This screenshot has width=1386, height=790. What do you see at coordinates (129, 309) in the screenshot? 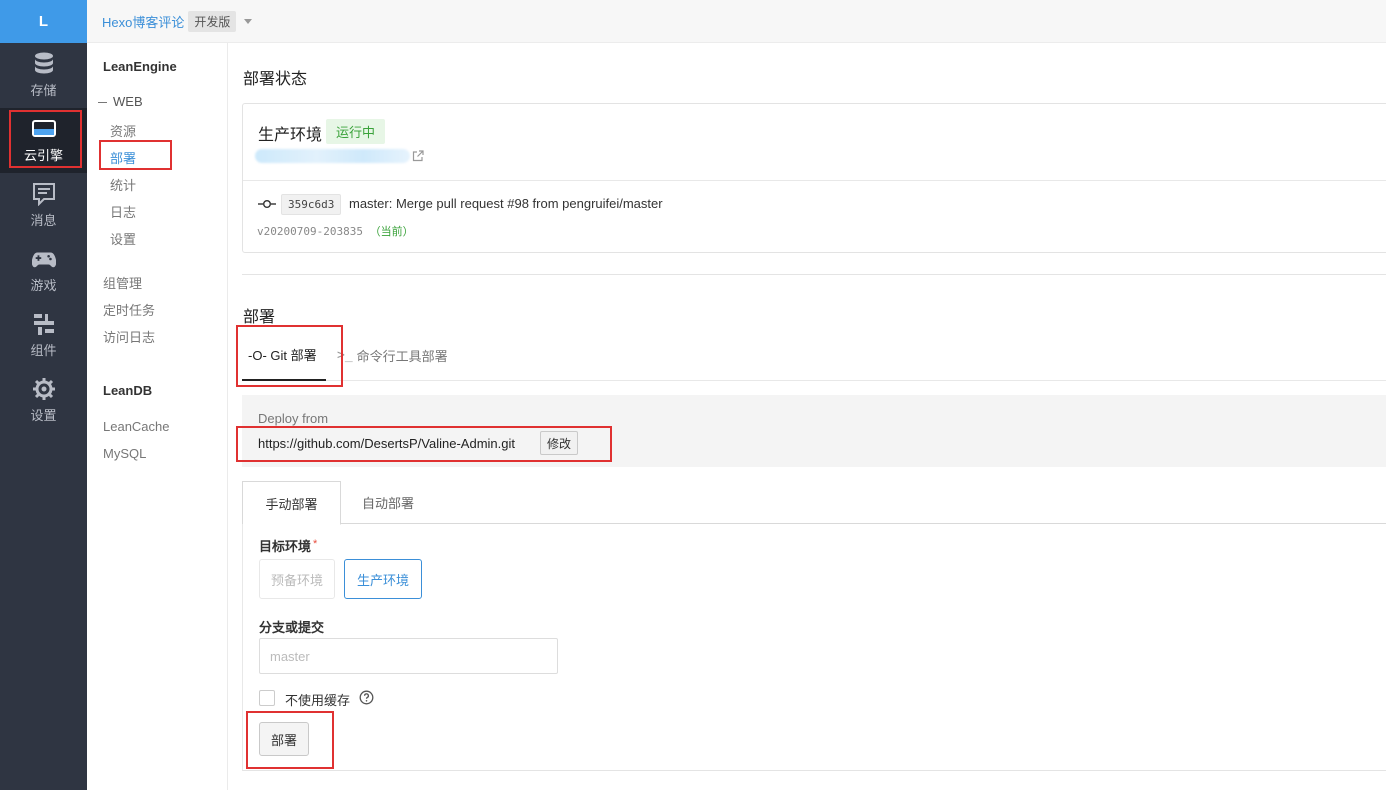
I see `nav-item-cron: 定时任务` at bounding box center [129, 309].